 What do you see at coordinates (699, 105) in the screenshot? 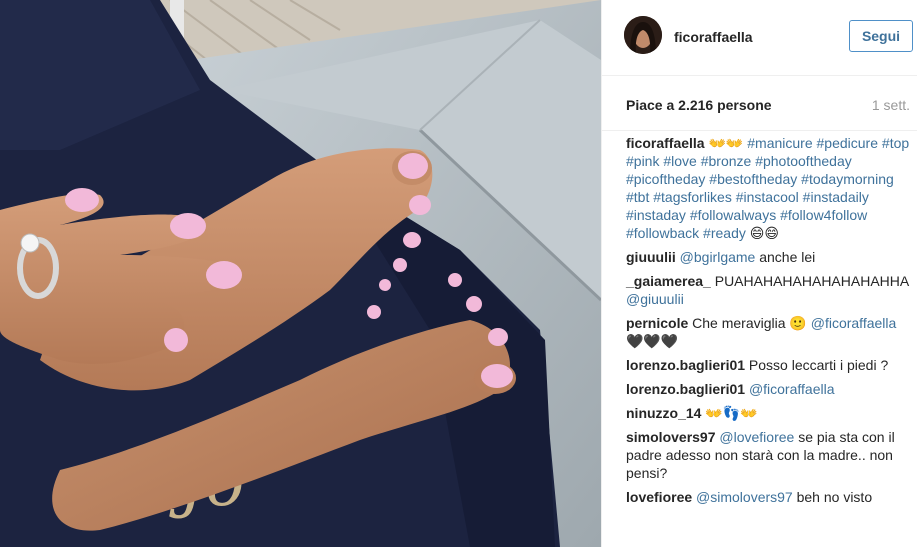
I see `likes-count: Piace a 2.216 persone` at bounding box center [699, 105].